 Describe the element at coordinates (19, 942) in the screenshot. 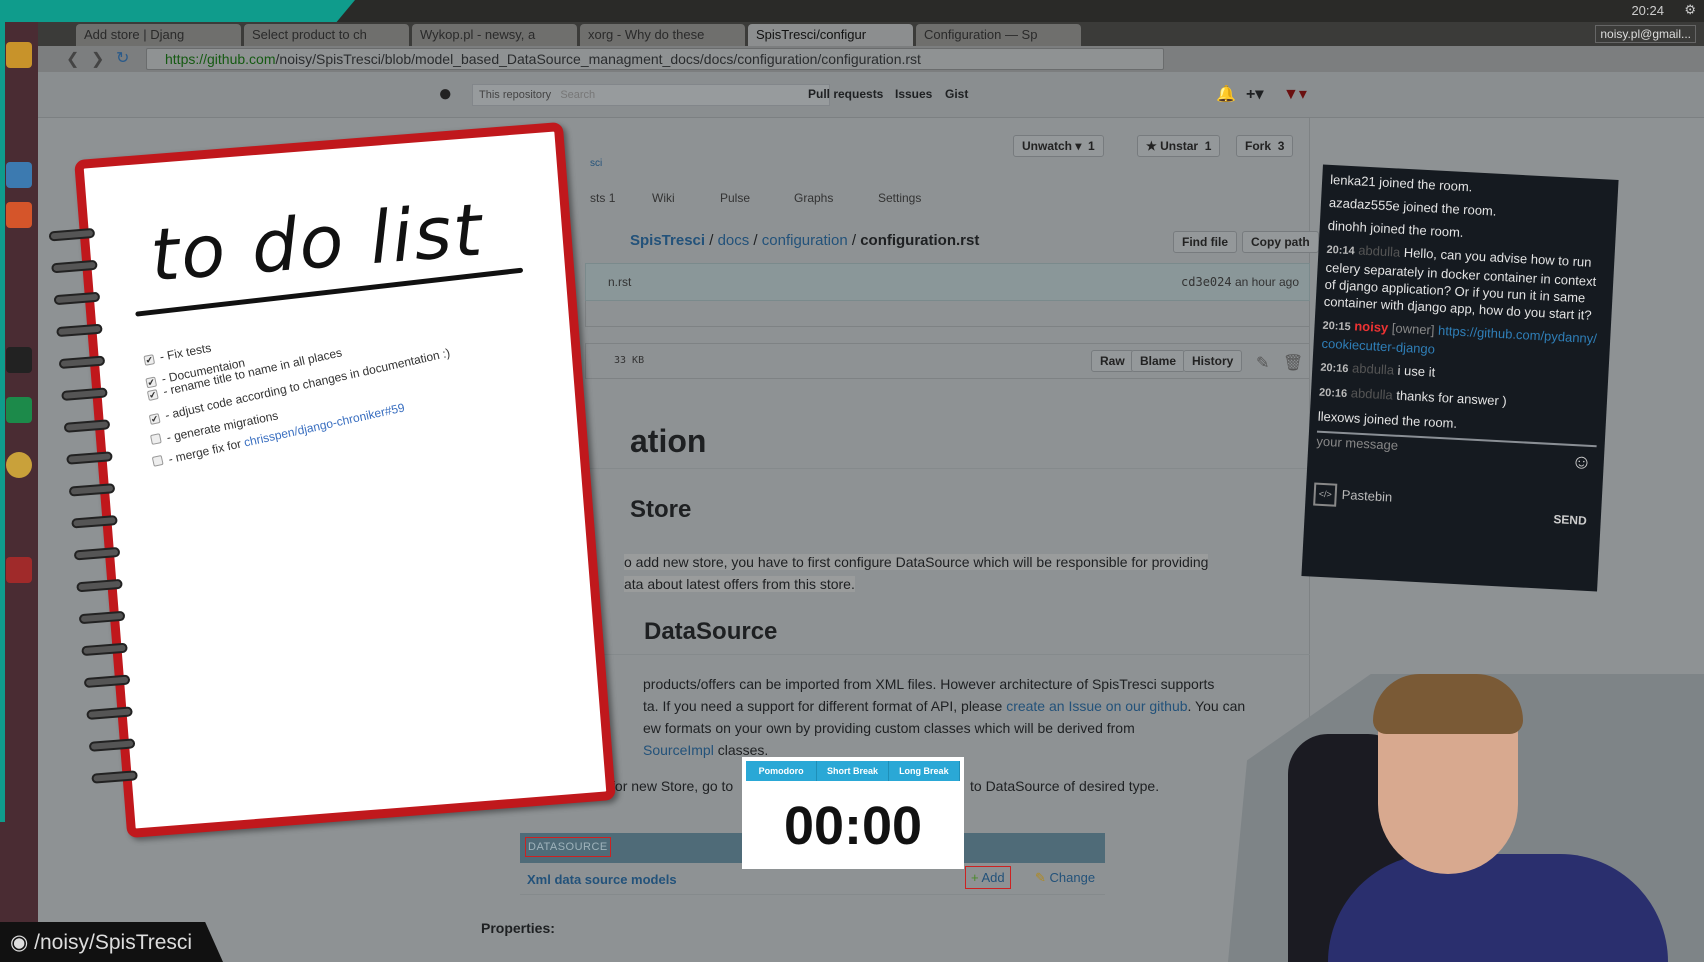

I see `github-logo-icon: ◉` at that location.